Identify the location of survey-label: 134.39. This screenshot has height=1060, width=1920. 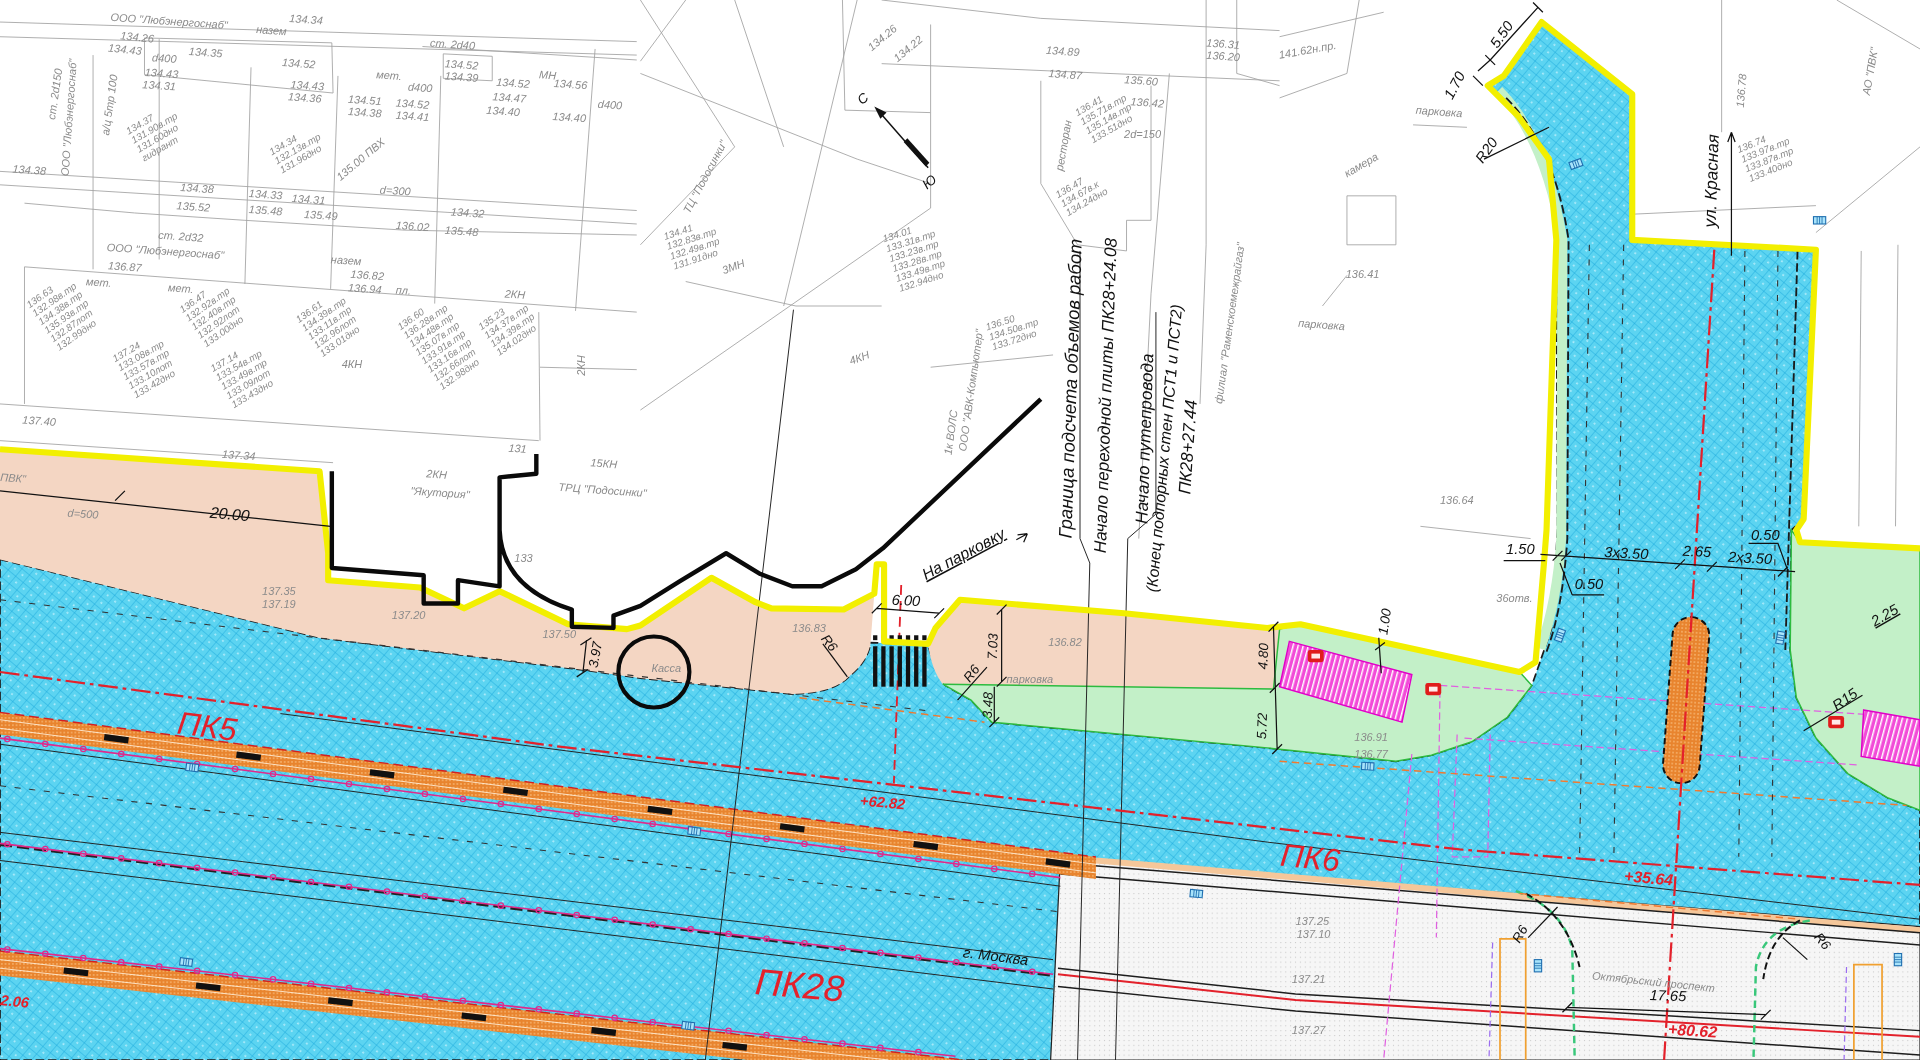
(461, 76).